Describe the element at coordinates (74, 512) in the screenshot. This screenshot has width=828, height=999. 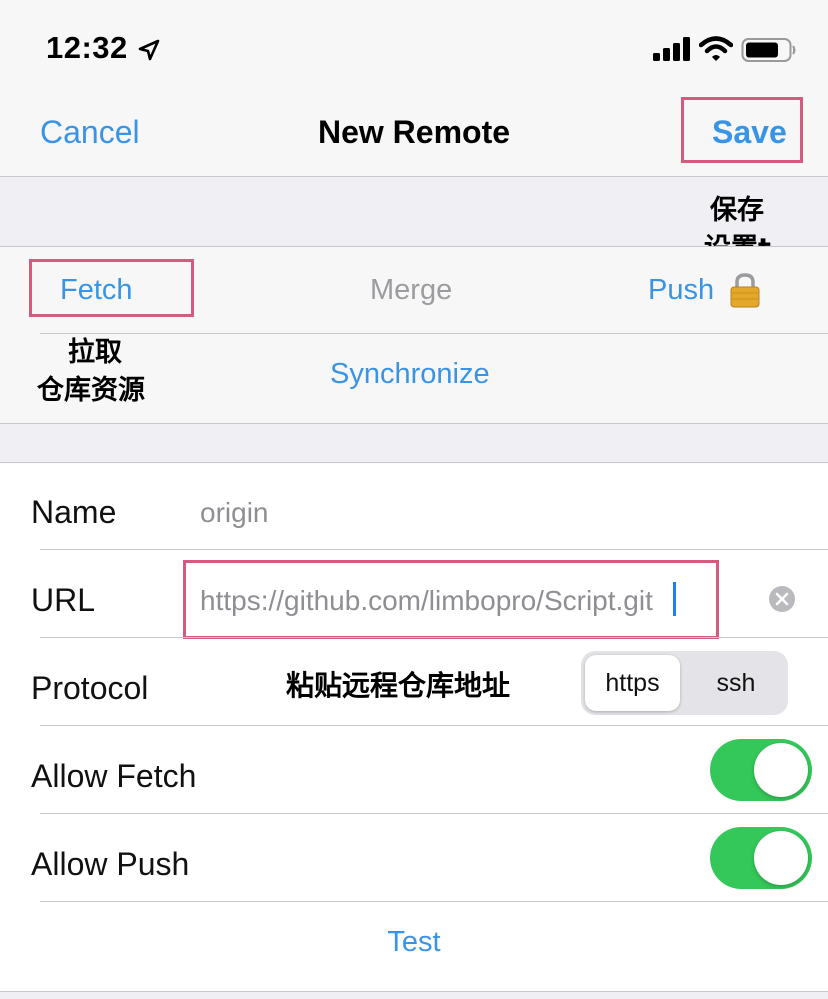
I see `name-label: Name` at that location.